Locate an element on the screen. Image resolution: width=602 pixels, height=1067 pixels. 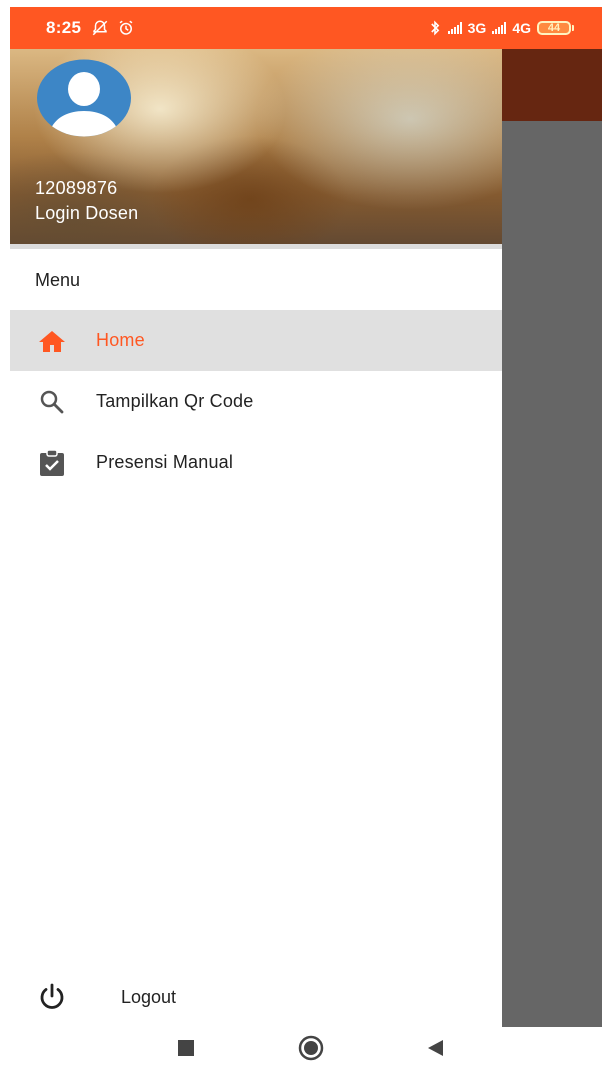
back-icon is located at coordinates (435, 1048).